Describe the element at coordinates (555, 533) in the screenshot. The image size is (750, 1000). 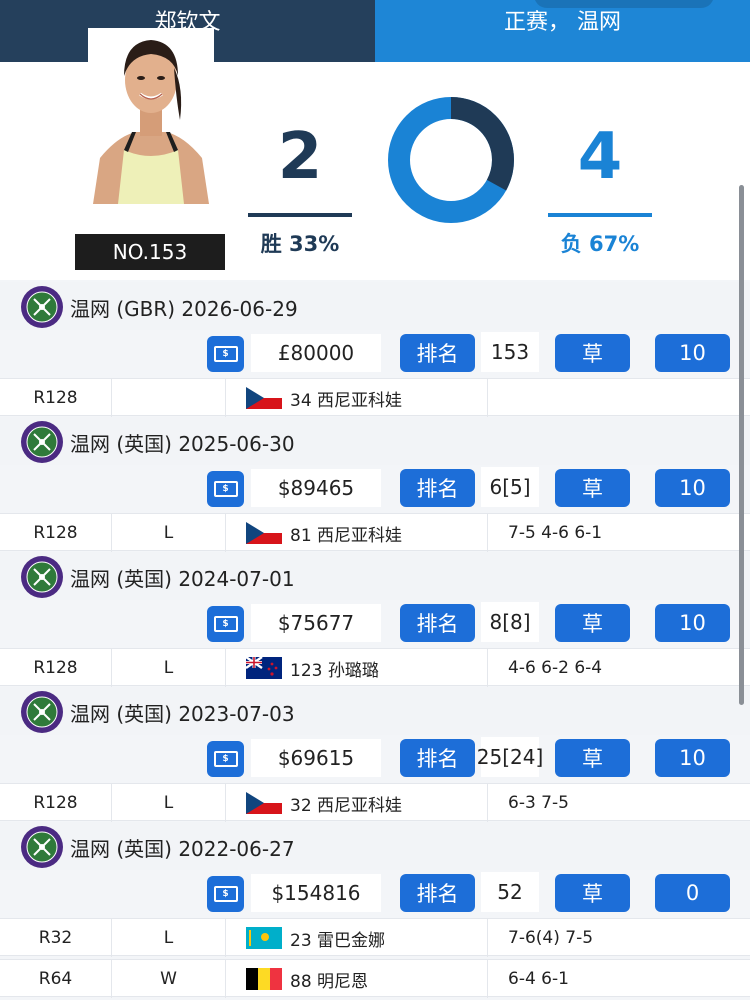
I see `match-score: 7-5 4-6 6-1` at that location.